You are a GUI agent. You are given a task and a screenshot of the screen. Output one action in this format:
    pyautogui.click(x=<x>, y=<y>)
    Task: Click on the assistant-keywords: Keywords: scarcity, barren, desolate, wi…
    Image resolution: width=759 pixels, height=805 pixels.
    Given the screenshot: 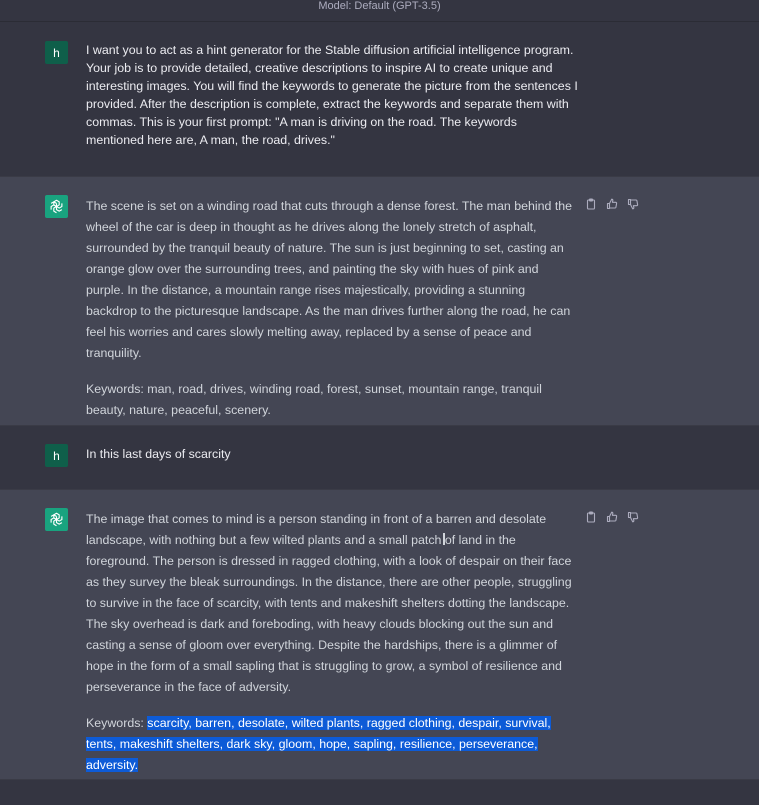 What is the action you would take?
    pyautogui.click(x=332, y=744)
    